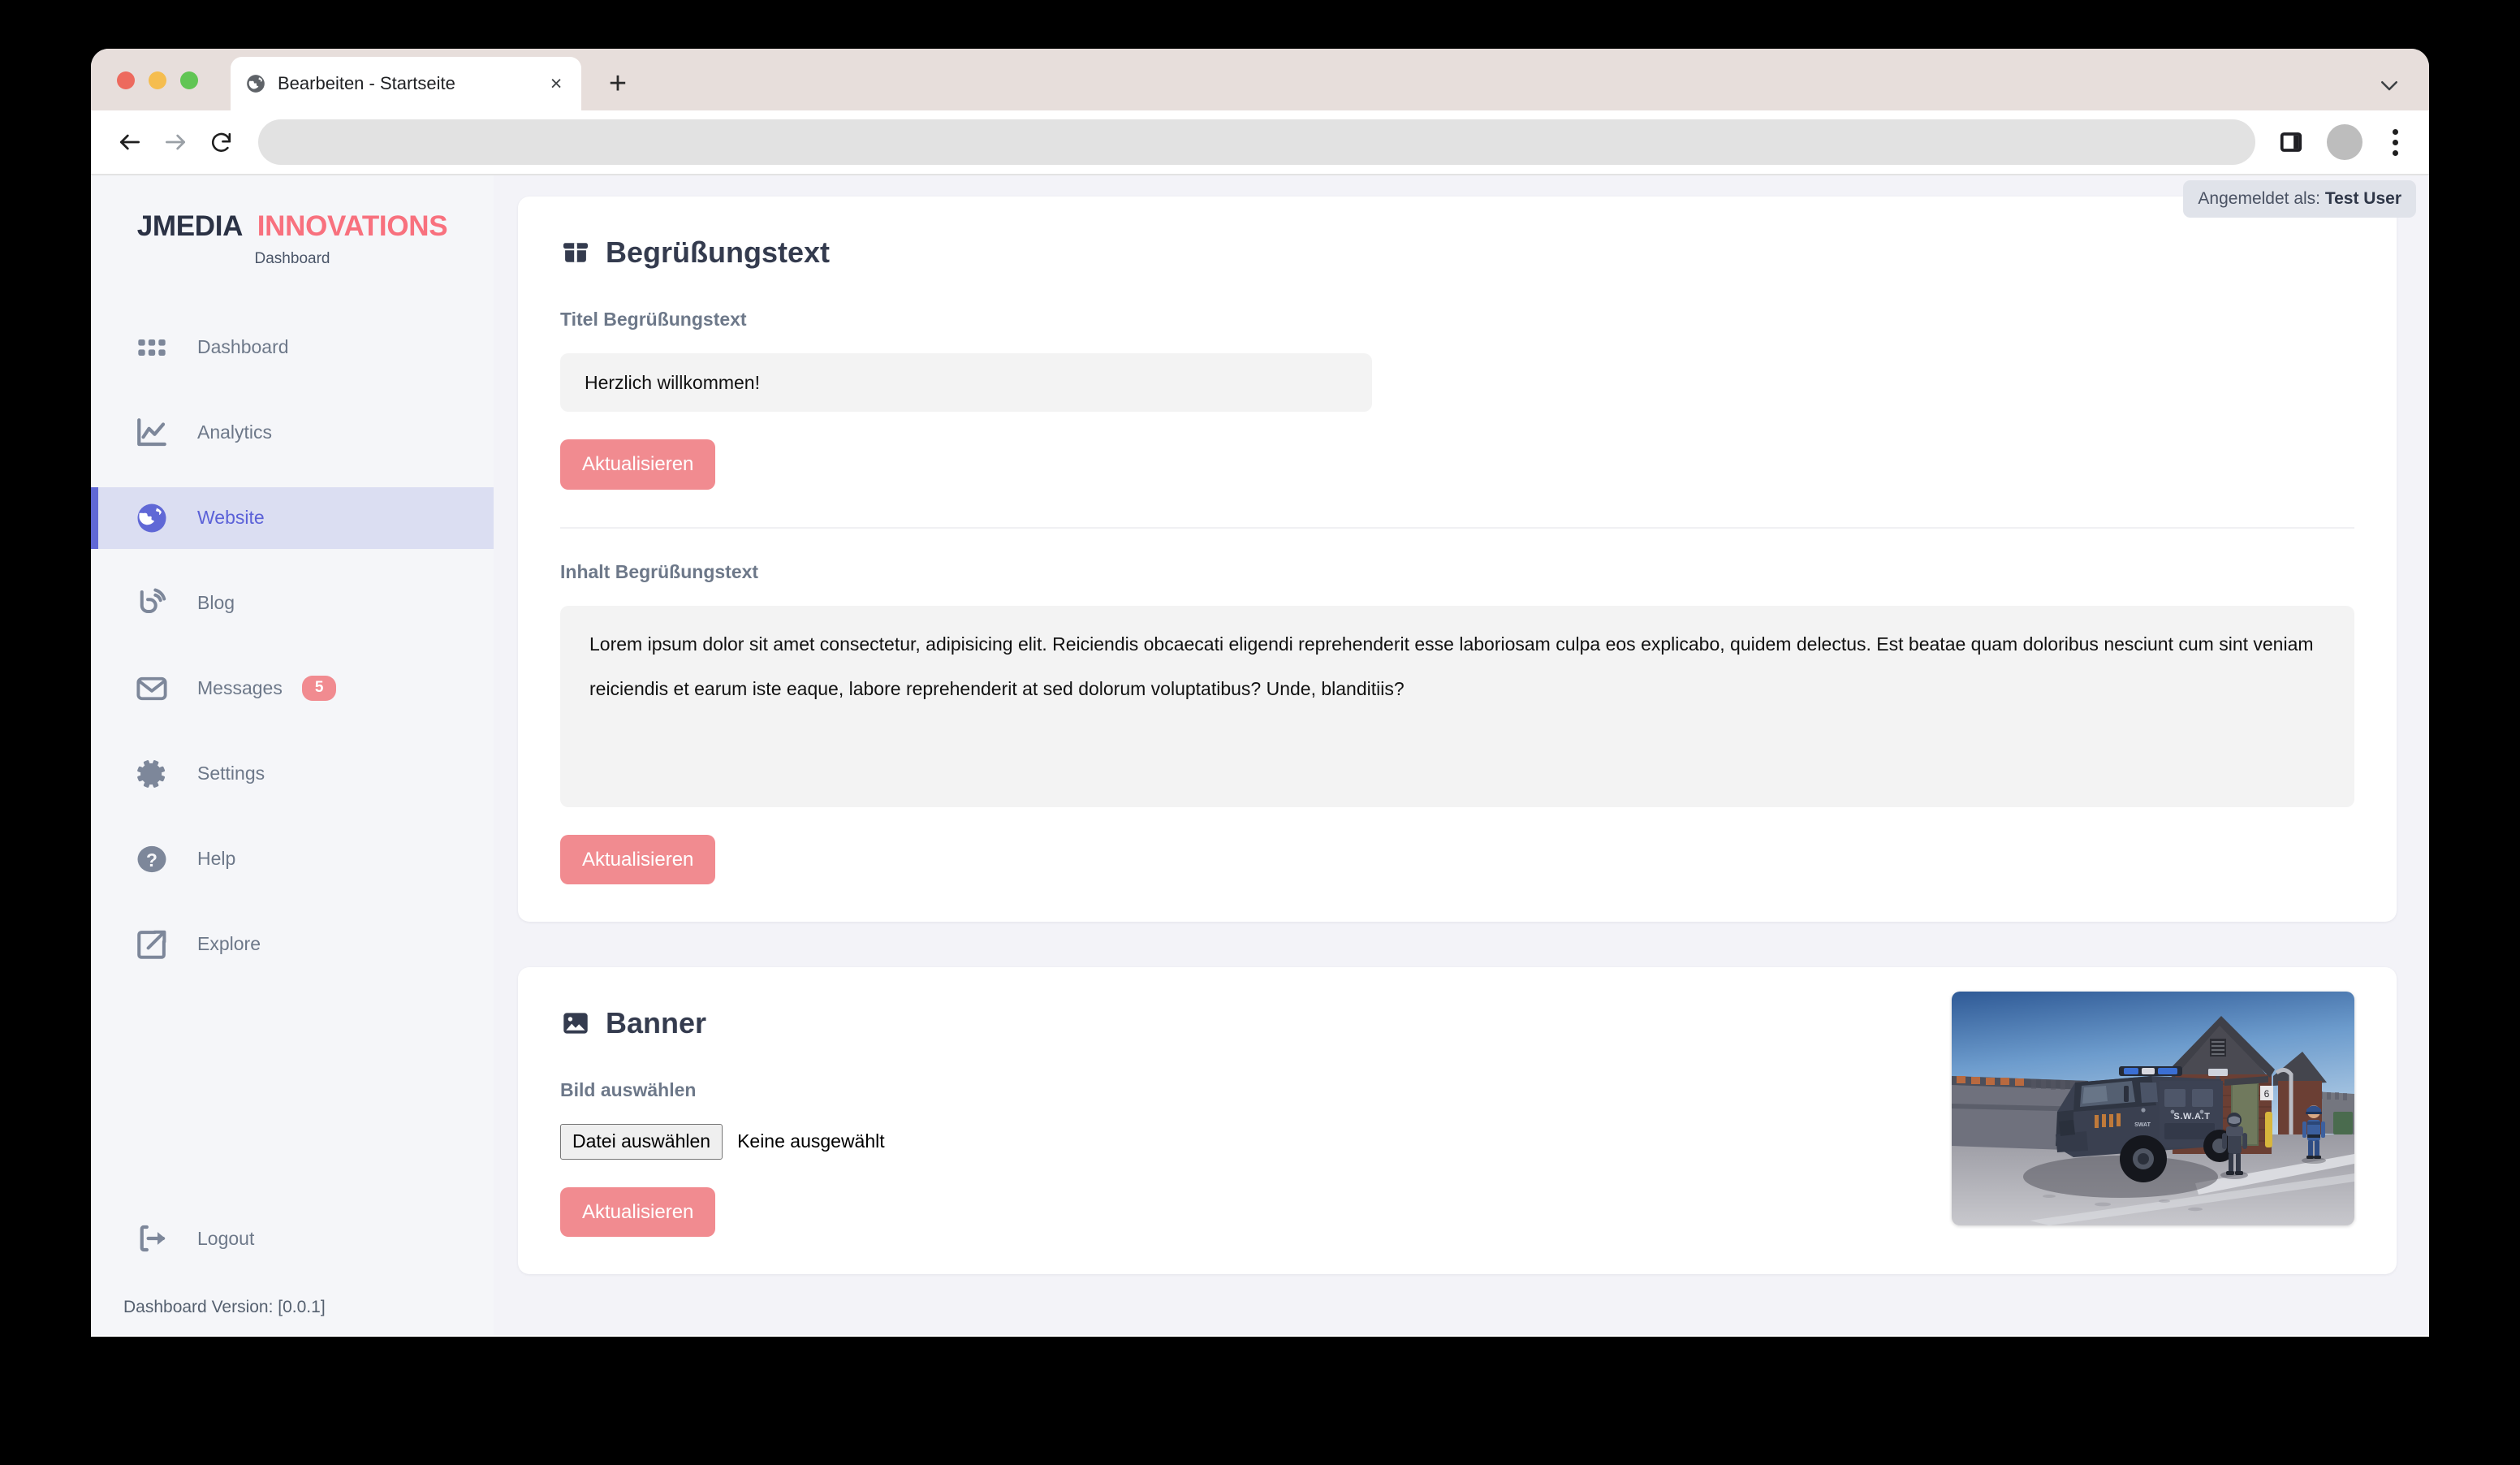 This screenshot has width=2520, height=1465. What do you see at coordinates (966, 382) in the screenshot?
I see `greeting-title-input: Herzlich willkommen!` at bounding box center [966, 382].